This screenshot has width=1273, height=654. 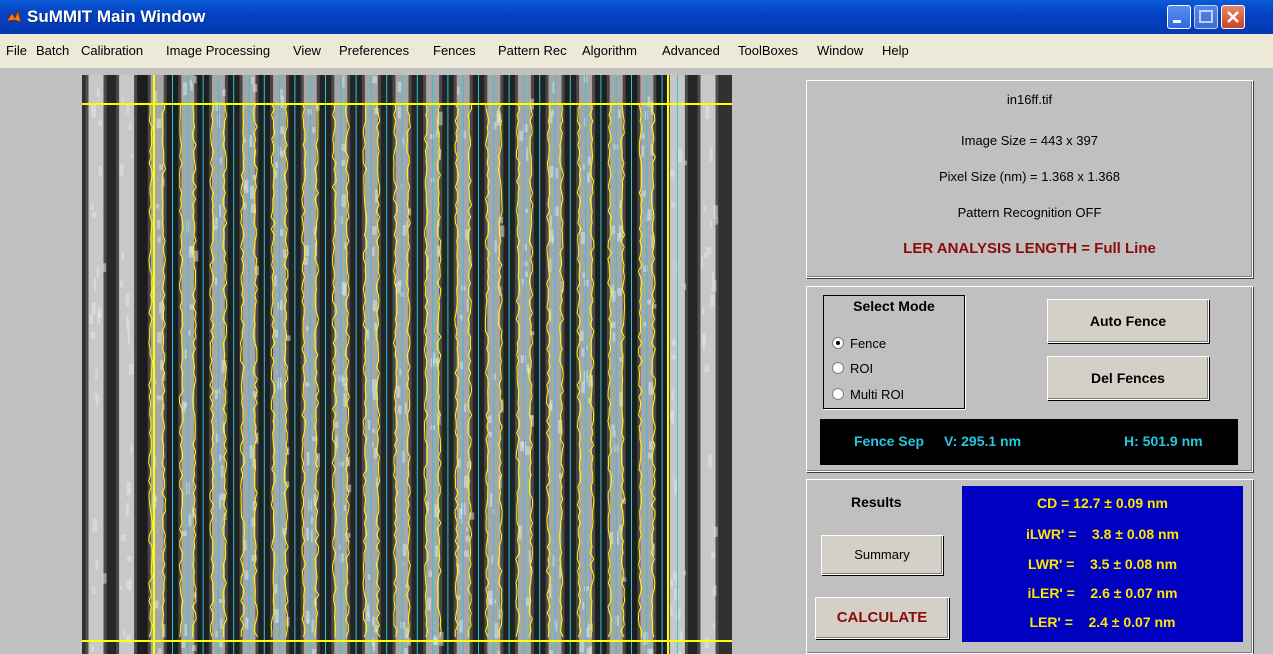 What do you see at coordinates (691, 50) in the screenshot?
I see `menu-advanced: Advanced` at bounding box center [691, 50].